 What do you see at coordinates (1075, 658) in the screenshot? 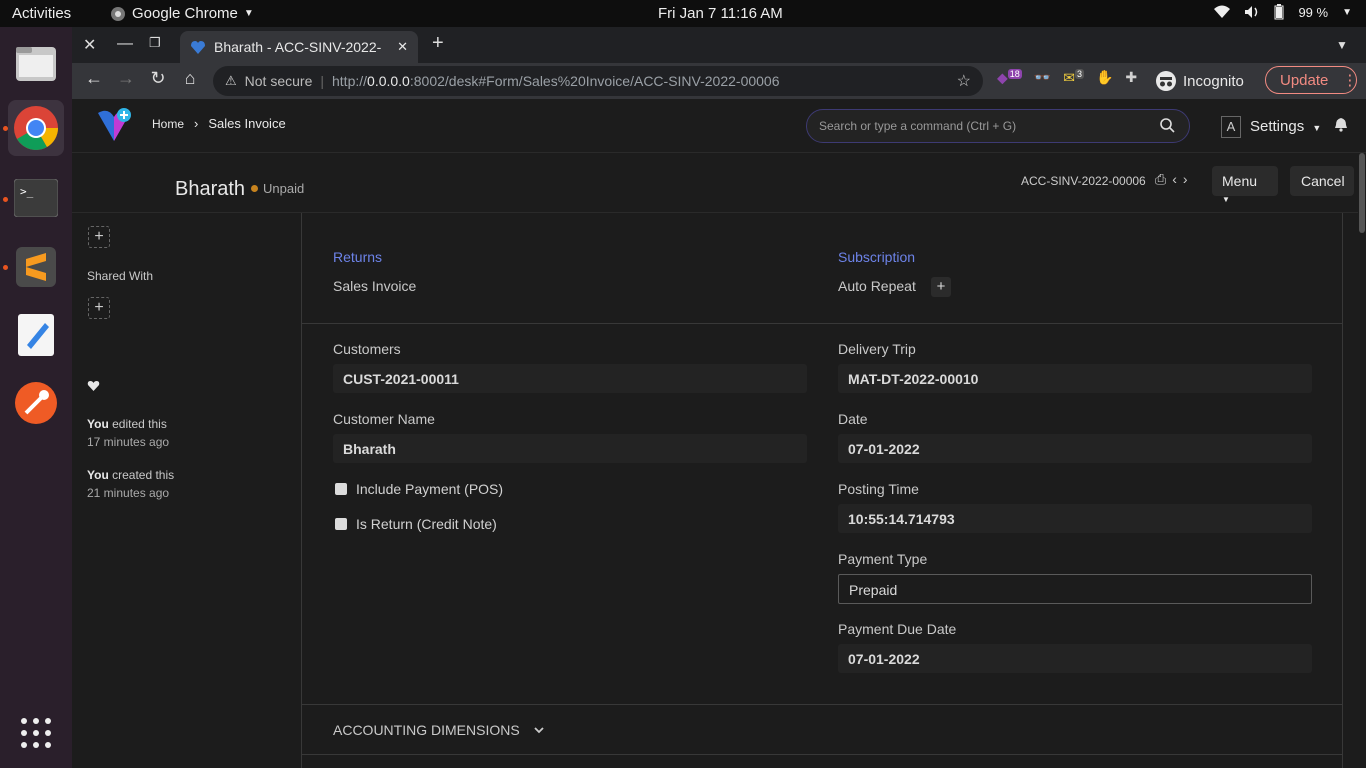
I see `payment-due-date-field: 07-01-2022` at bounding box center [1075, 658].